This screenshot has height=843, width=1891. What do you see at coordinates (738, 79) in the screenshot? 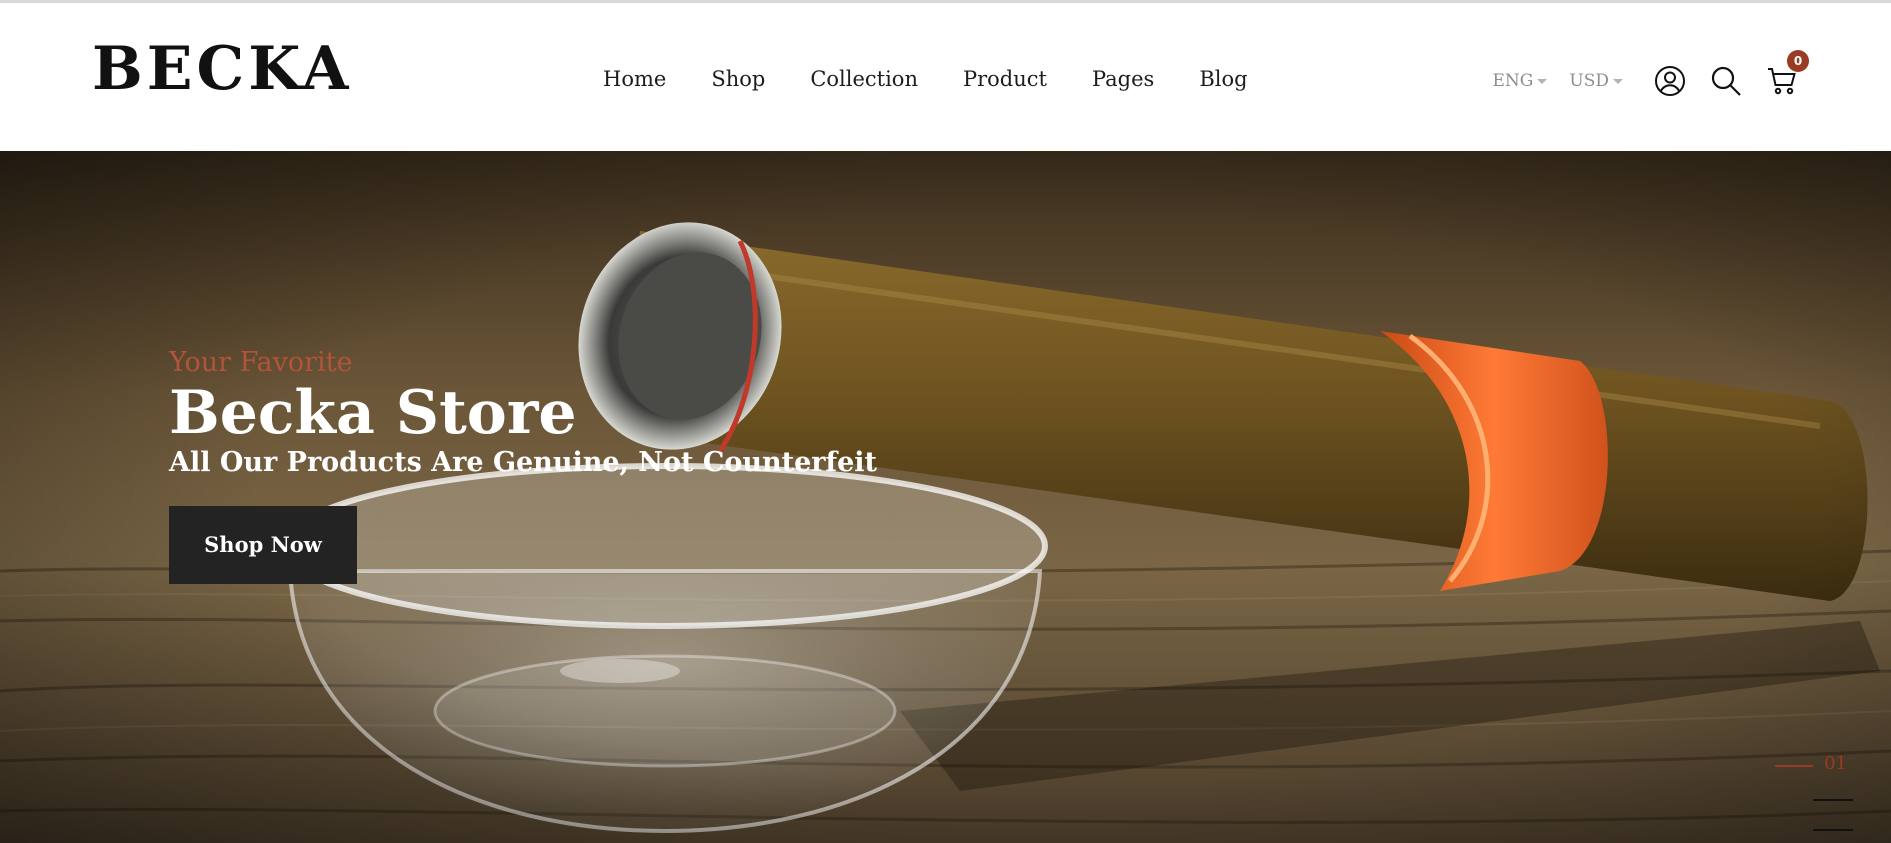
I see `nav-item-shop: Shop` at bounding box center [738, 79].